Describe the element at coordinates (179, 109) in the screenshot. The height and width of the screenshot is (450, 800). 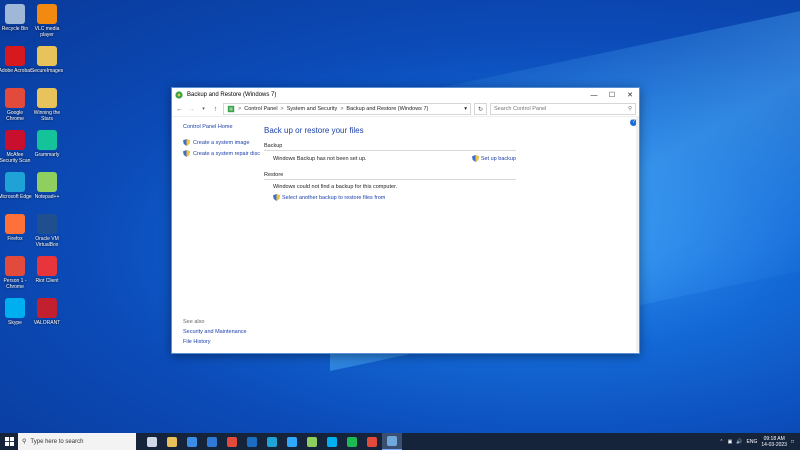
I see `back-arrow-icon: ←` at that location.